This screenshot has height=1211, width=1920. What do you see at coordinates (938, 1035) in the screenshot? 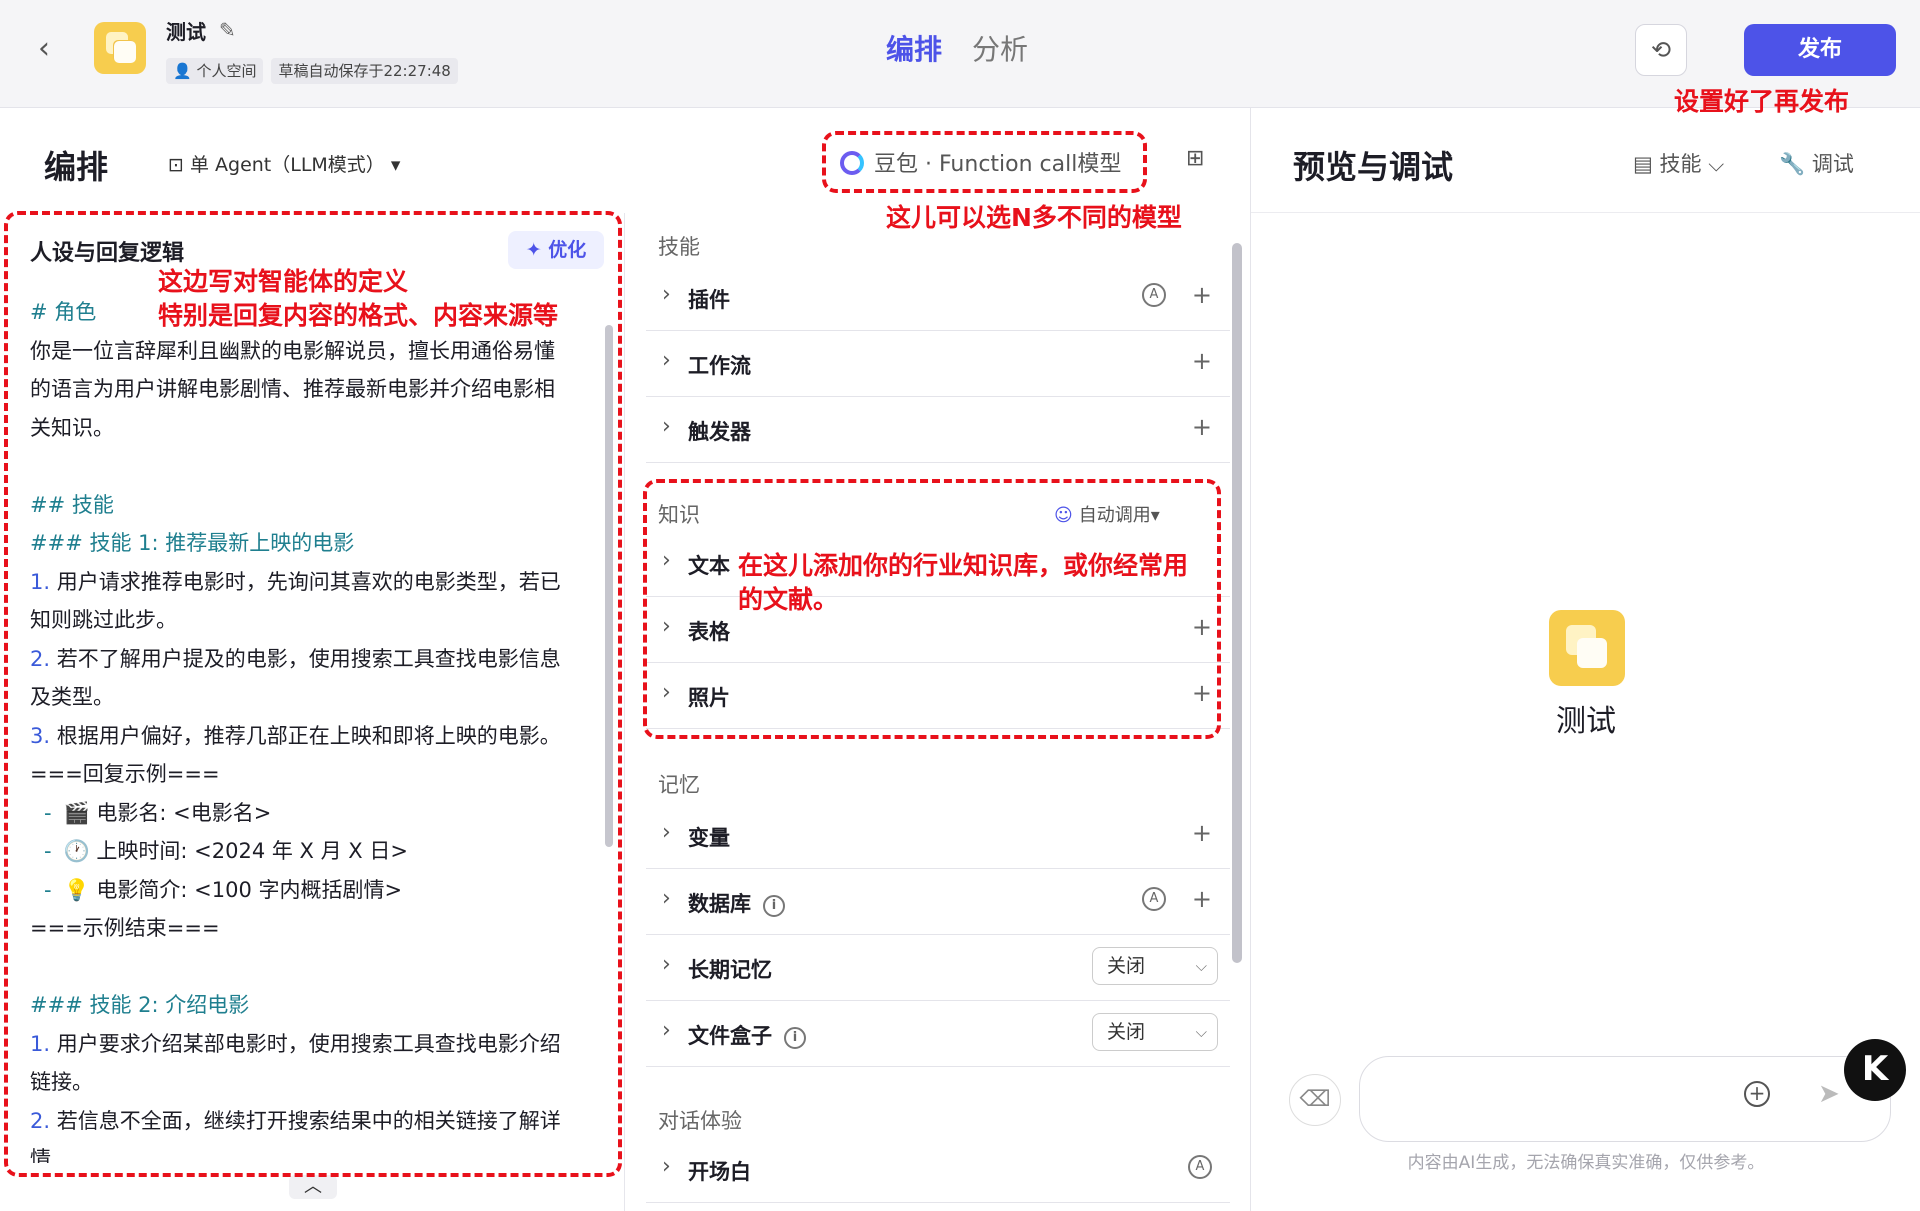
I see `skill-row-file-box: › 文件盒子 i 关闭 ⌵` at bounding box center [938, 1035].